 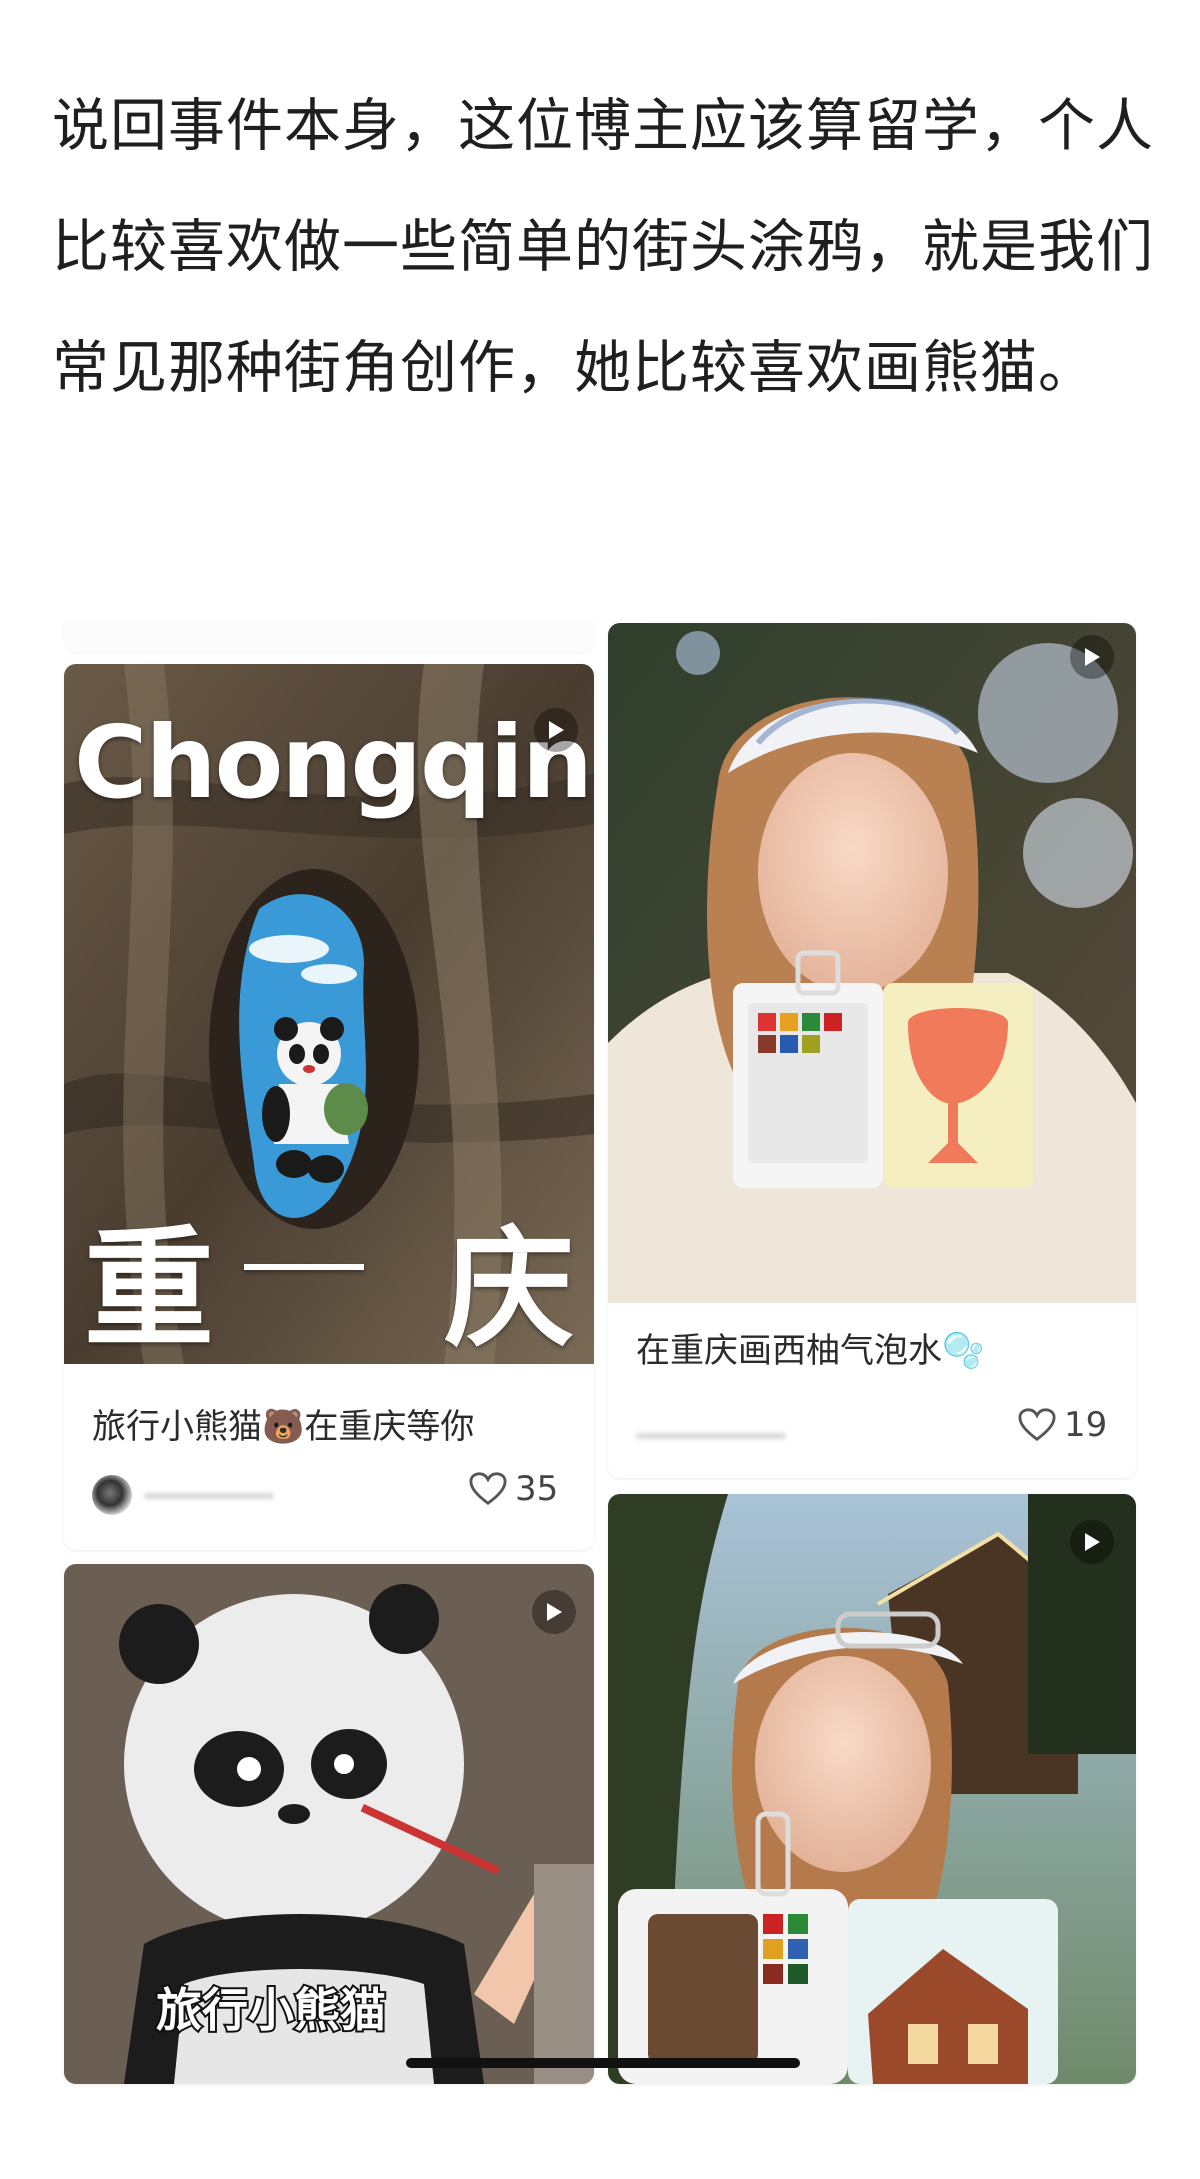 I want to click on girl-cabin-painting-photo, so click(x=872, y=1789).